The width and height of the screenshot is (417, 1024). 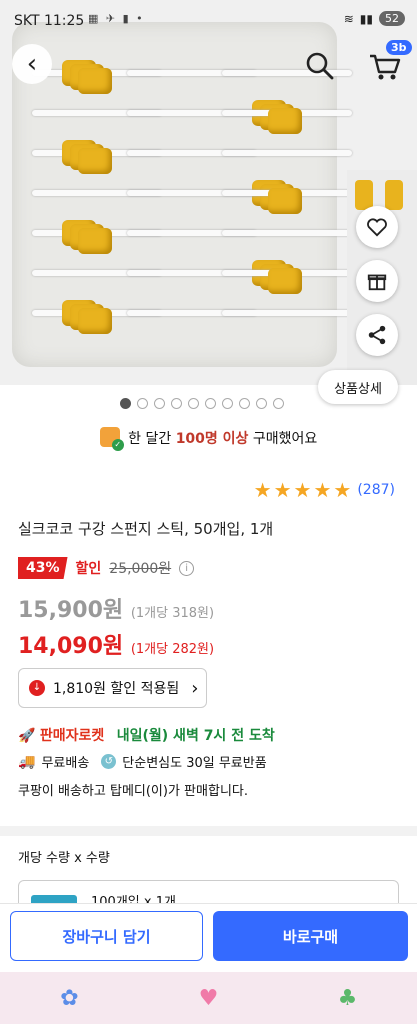 I want to click on battery-icon: 52, so click(x=392, y=18).